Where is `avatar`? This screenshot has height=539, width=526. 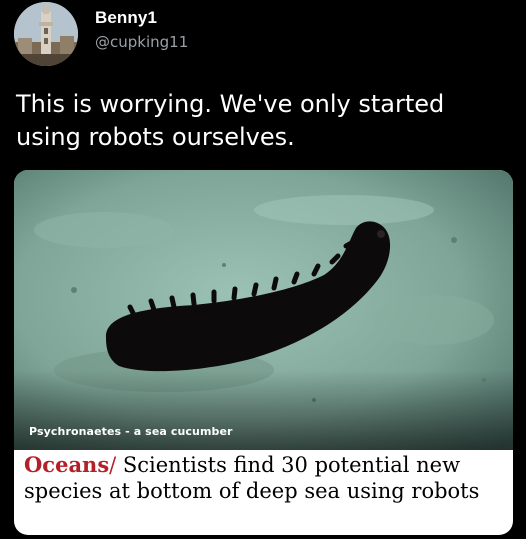 avatar is located at coordinates (46, 34).